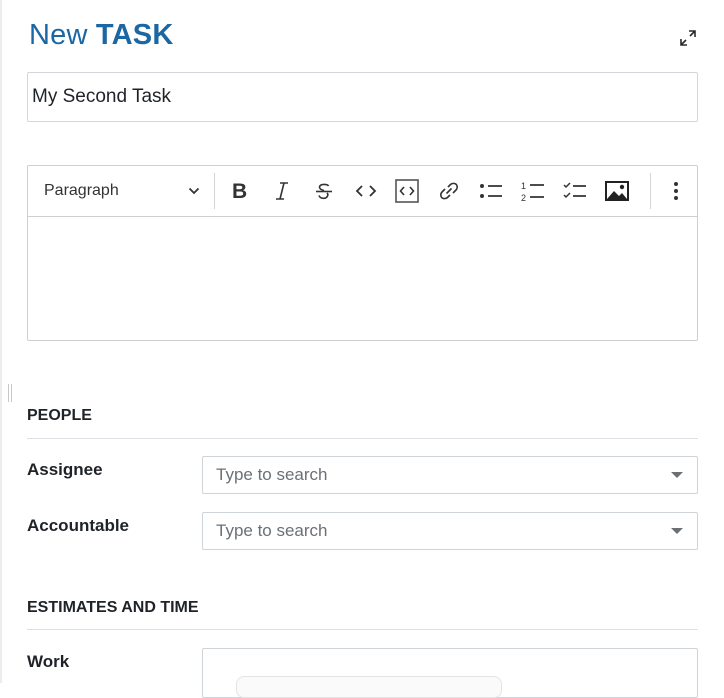  I want to click on assignee-placeholder: Type to search, so click(272, 474).